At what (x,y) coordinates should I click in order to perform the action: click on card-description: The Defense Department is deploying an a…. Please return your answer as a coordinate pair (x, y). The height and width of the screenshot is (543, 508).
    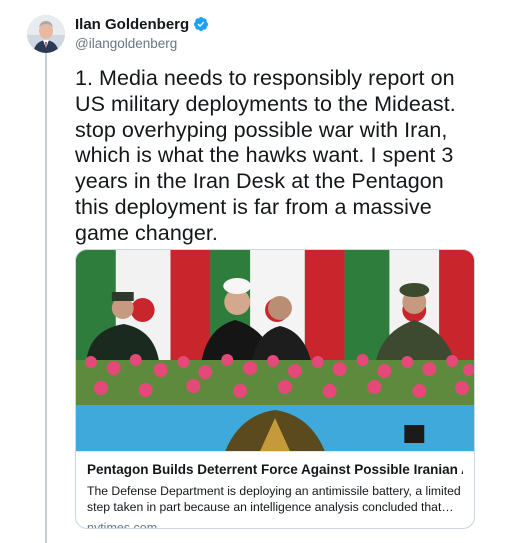
    Looking at the image, I should click on (274, 499).